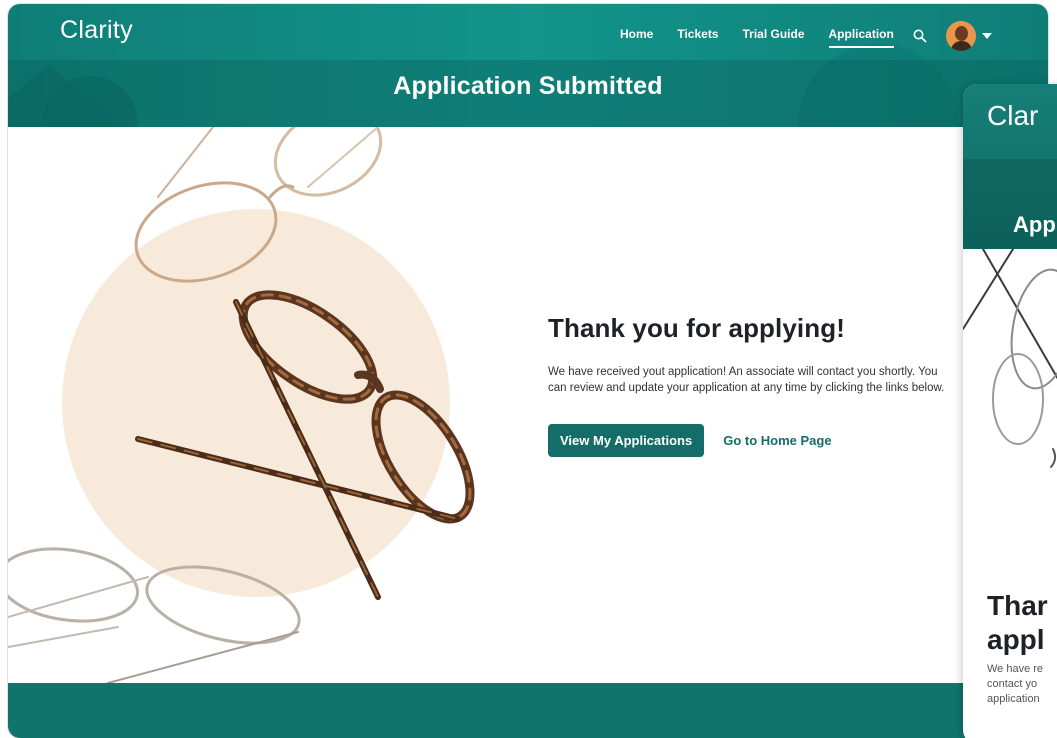 The width and height of the screenshot is (1057, 738). I want to click on mobile-text-line: application, so click(1013, 699).